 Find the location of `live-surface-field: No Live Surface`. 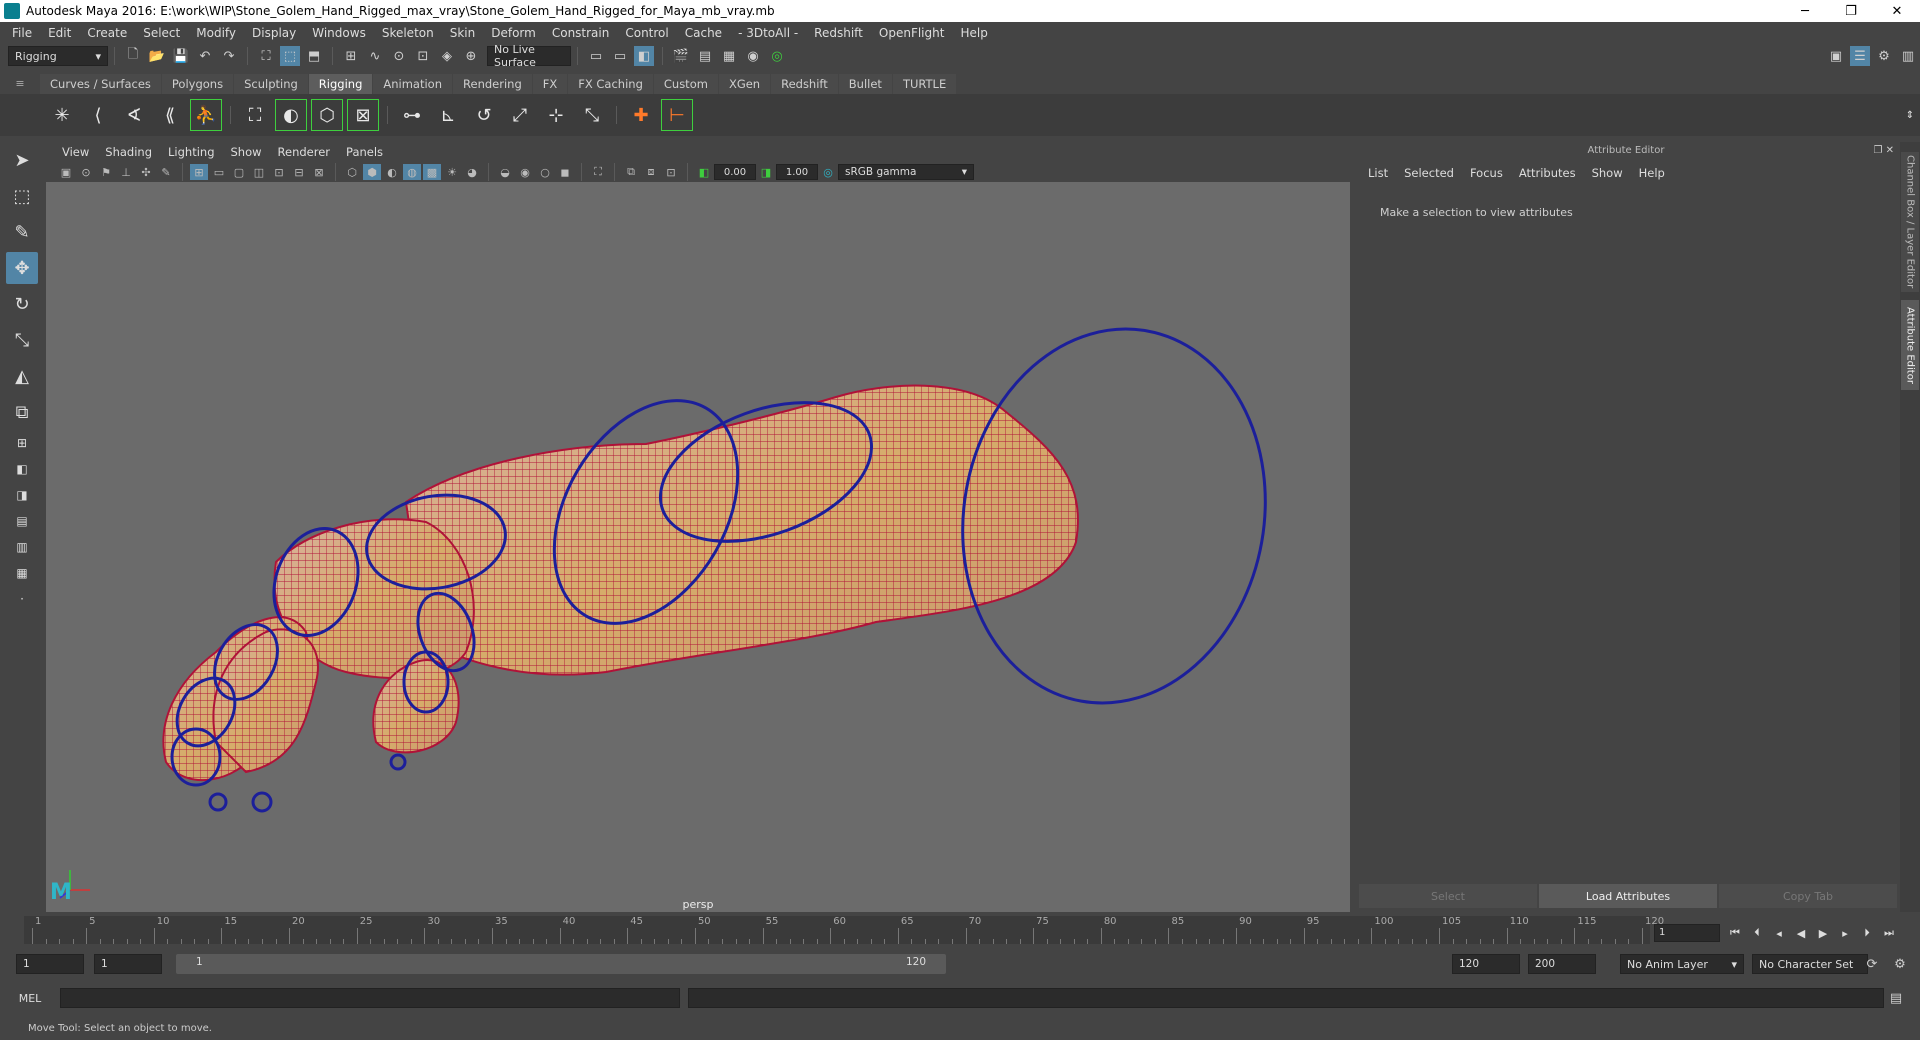

live-surface-field: No Live Surface is located at coordinates (529, 56).